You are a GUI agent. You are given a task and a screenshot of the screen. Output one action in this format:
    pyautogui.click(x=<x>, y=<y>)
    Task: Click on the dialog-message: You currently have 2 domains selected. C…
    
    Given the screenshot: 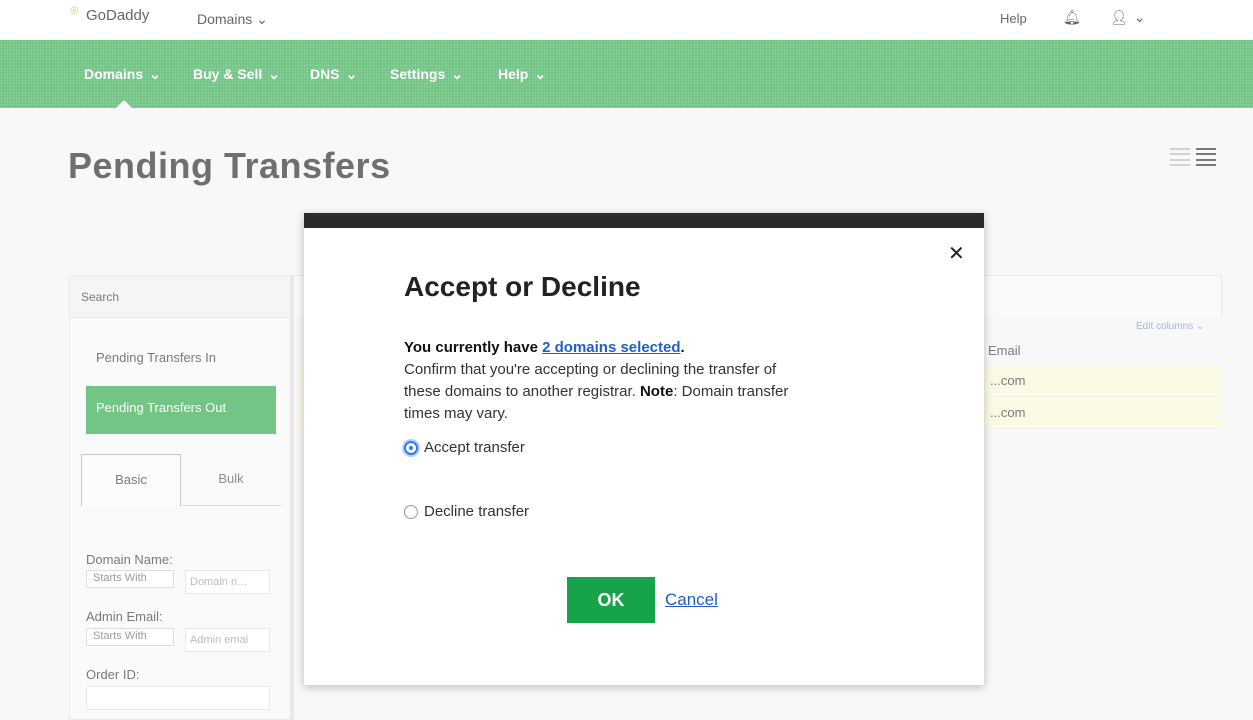 What is the action you would take?
    pyautogui.click(x=599, y=381)
    